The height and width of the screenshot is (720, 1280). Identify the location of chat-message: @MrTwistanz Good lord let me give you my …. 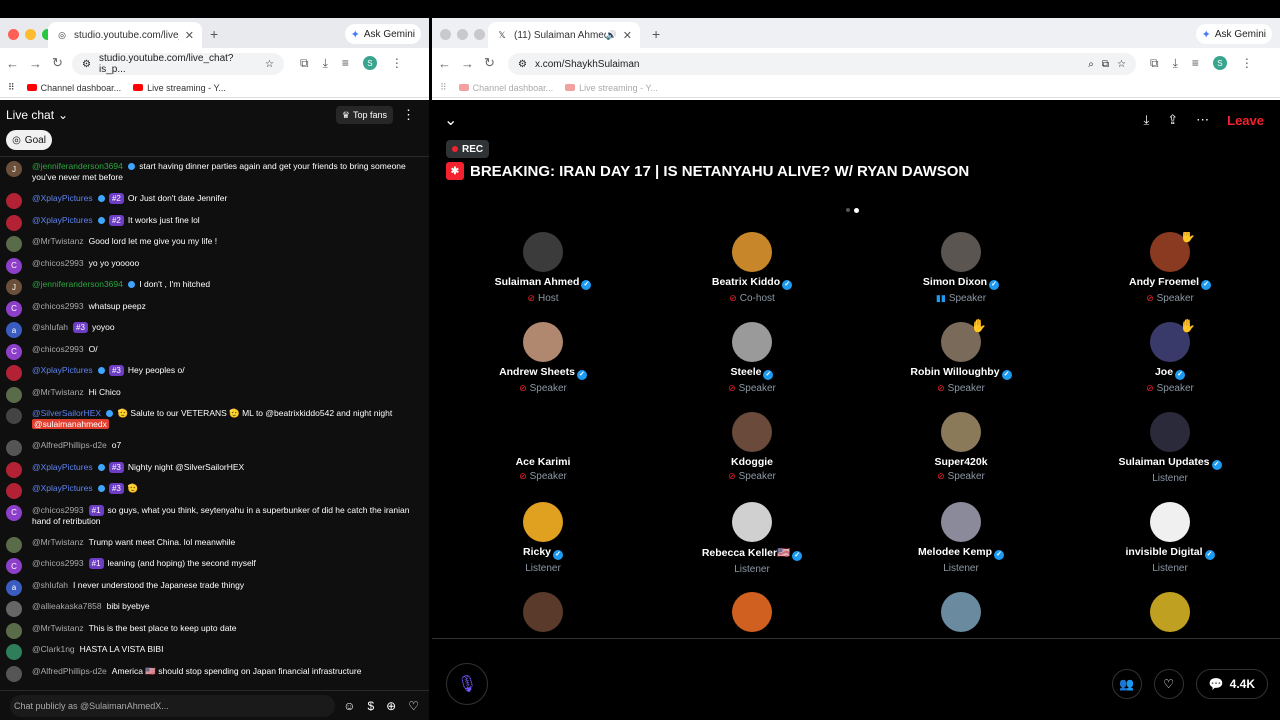
(211, 244).